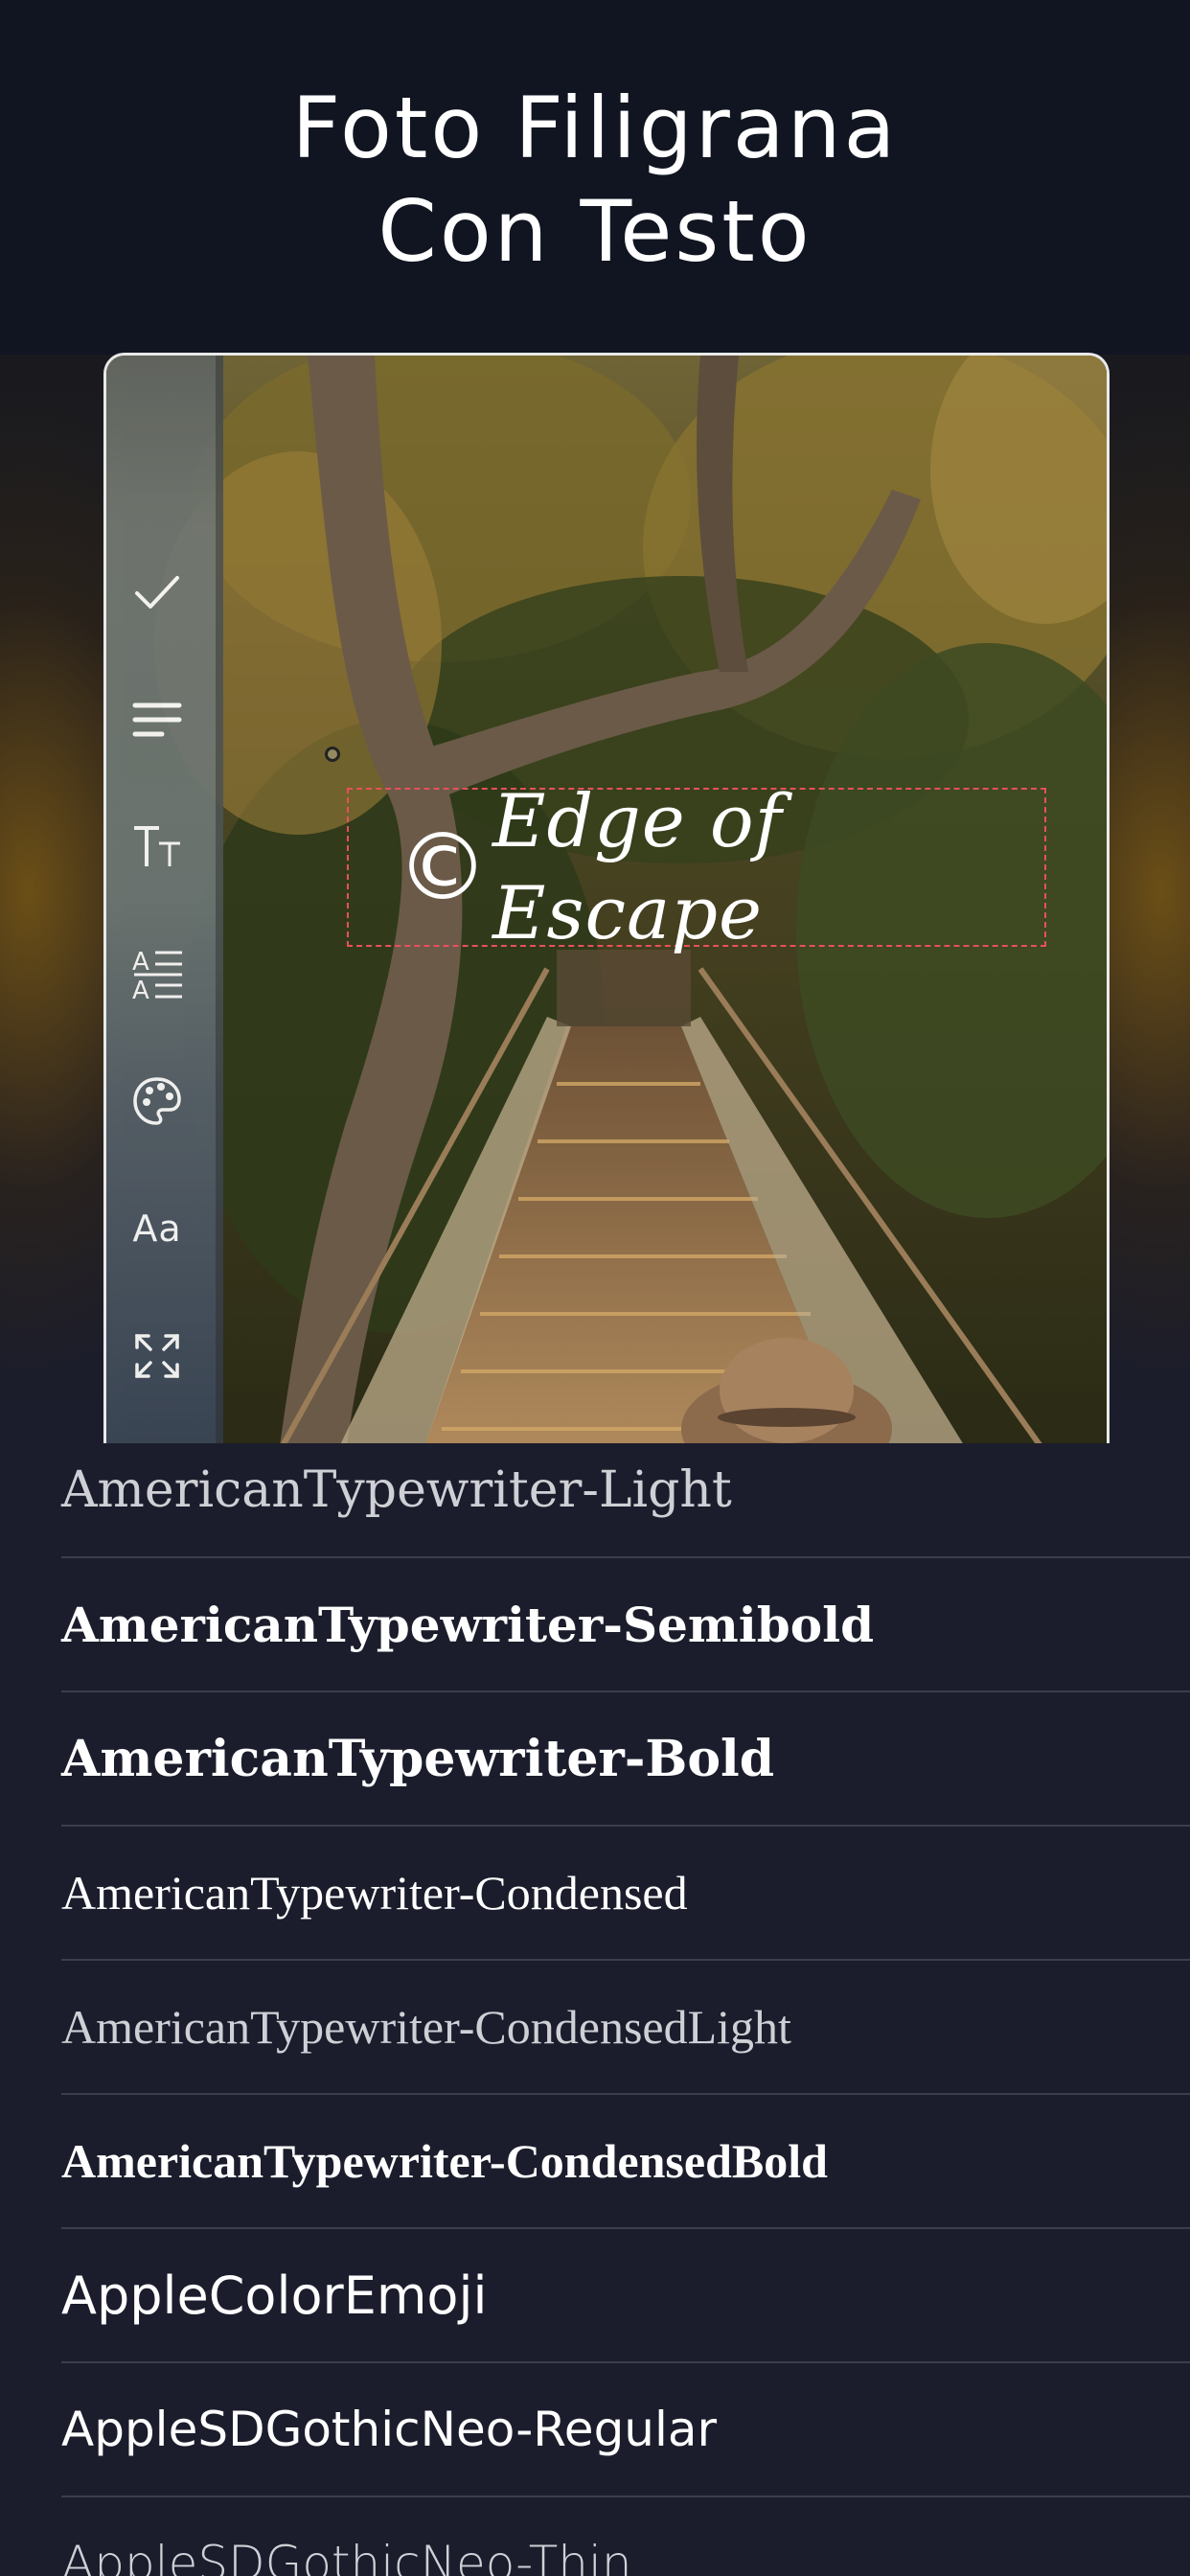 This screenshot has width=1190, height=2576. What do you see at coordinates (158, 719) in the screenshot?
I see `align-left-icon` at bounding box center [158, 719].